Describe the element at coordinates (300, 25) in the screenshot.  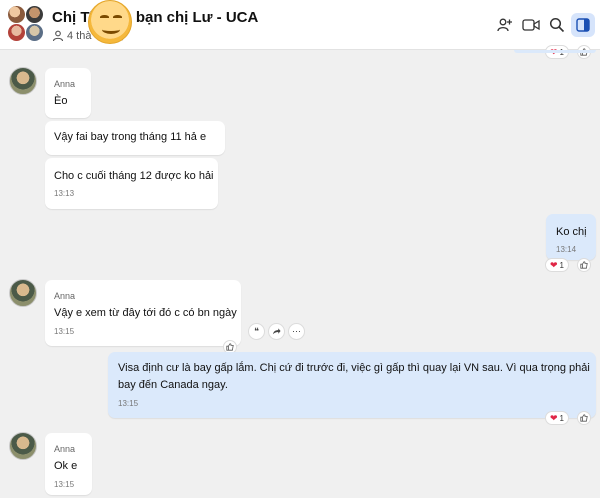
I see `chat-header: Chị Th - bạn chị Lư - UCA 4 thà` at that location.